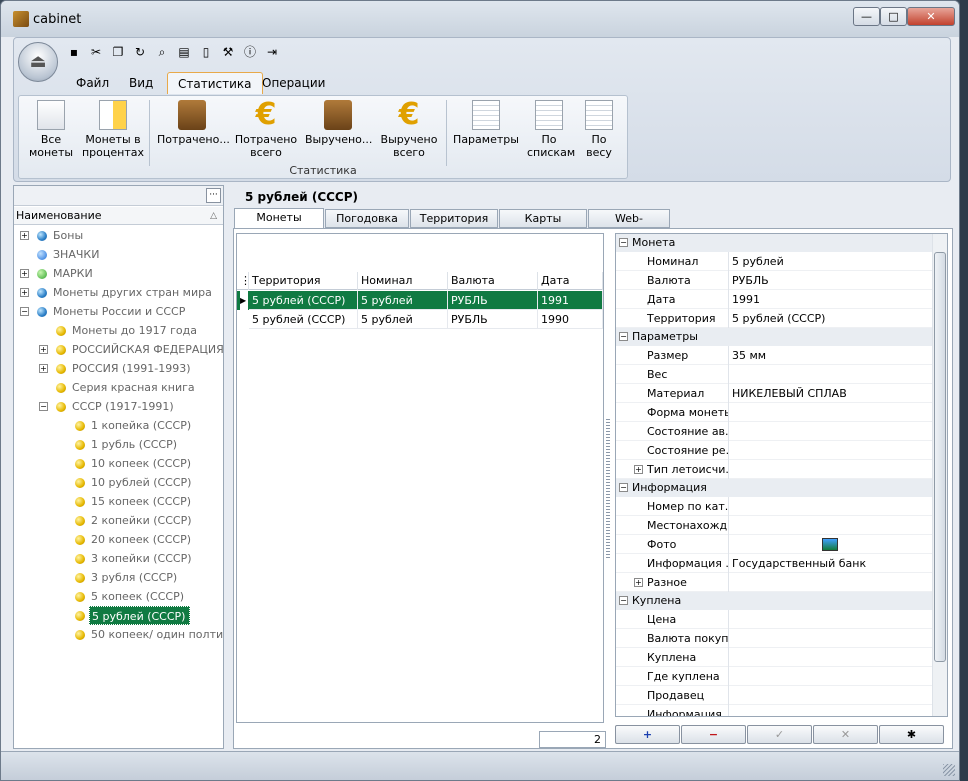 The image size is (968, 781). I want to click on exit-icon: ⇥, so click(272, 52).